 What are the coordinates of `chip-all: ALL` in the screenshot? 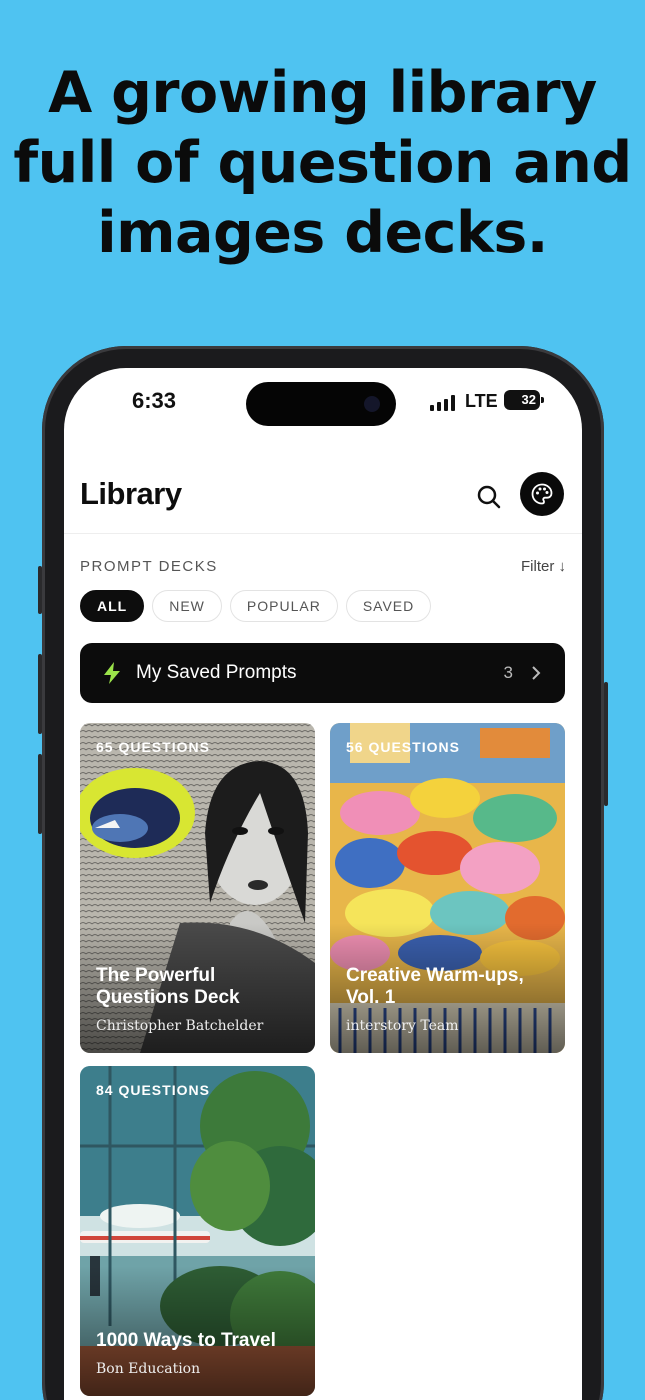 It's located at (112, 606).